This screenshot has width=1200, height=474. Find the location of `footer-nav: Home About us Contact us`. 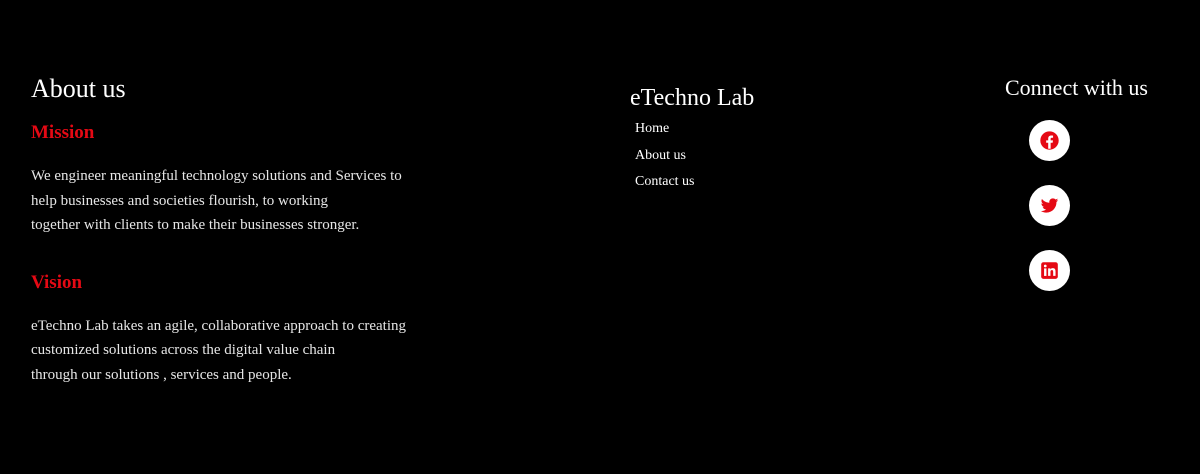

footer-nav: Home About us Contact us is located at coordinates (742, 156).